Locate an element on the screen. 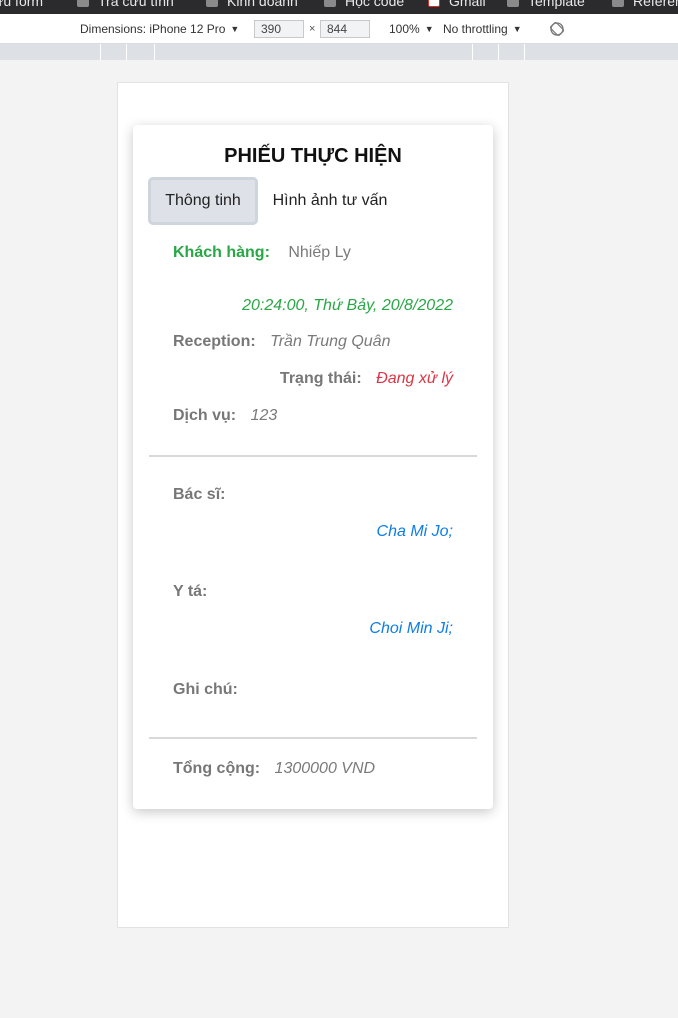  doctor-label: Bác sĩ: is located at coordinates (199, 494).